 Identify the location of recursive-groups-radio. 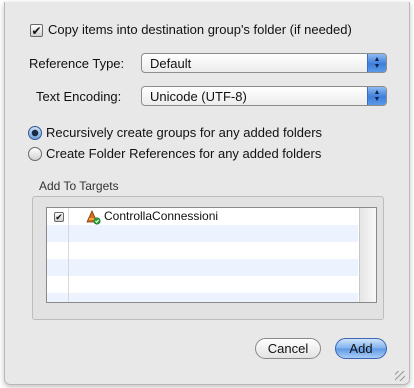
(35, 133).